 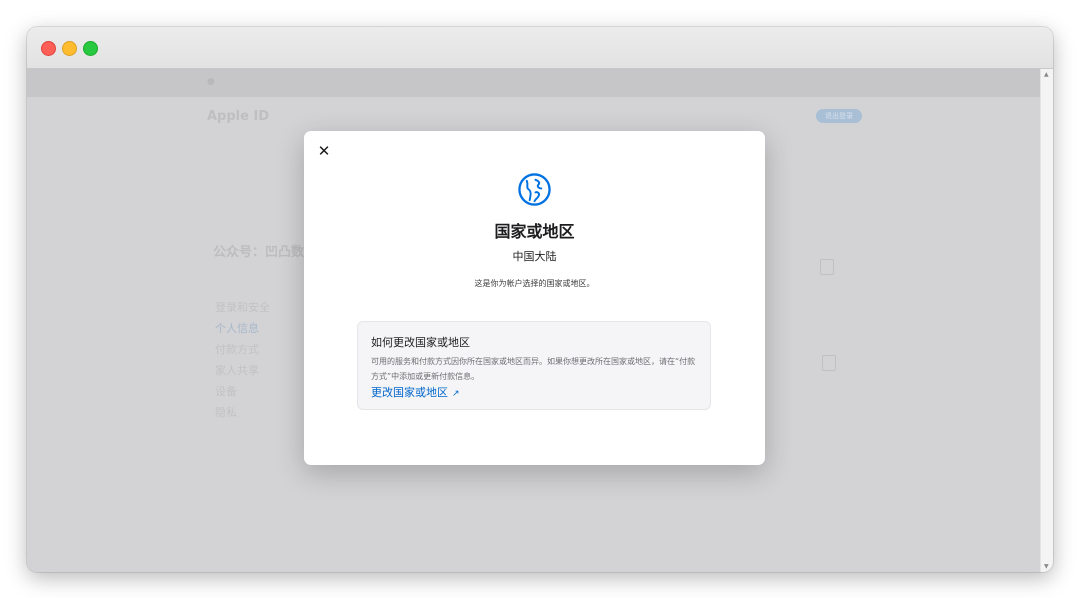 What do you see at coordinates (534, 83) in the screenshot?
I see `global-nav: ●` at bounding box center [534, 83].